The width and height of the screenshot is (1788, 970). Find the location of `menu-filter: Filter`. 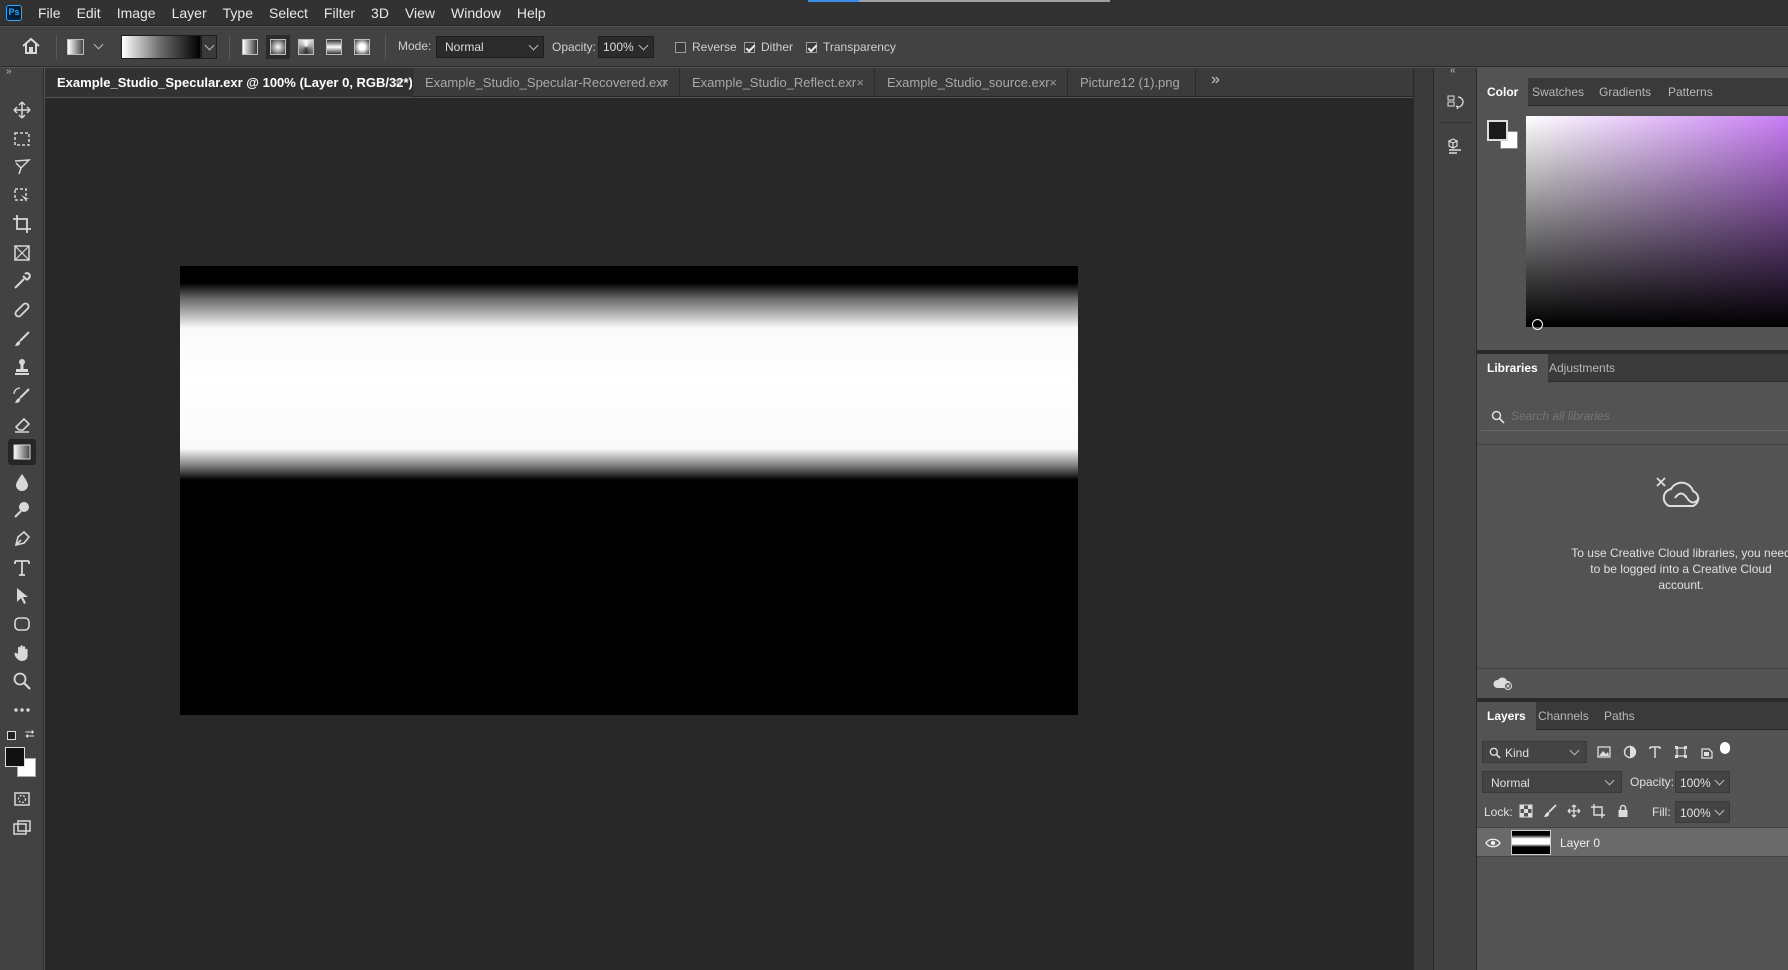

menu-filter: Filter is located at coordinates (339, 13).